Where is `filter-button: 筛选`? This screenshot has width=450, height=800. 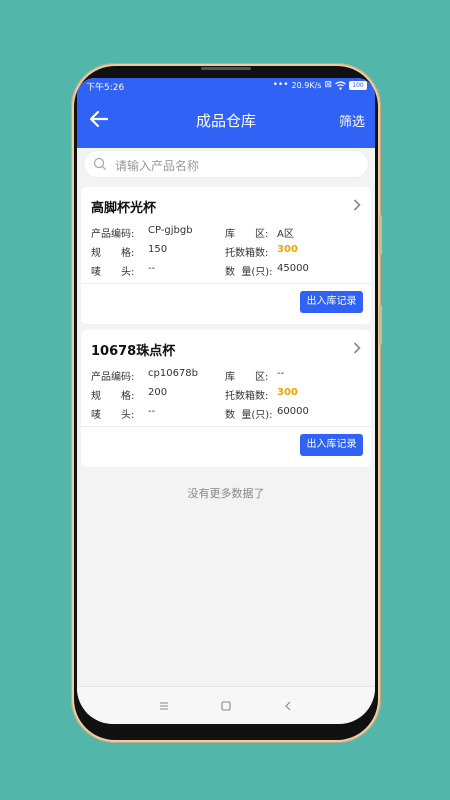
filter-button: 筛选 is located at coordinates (352, 120).